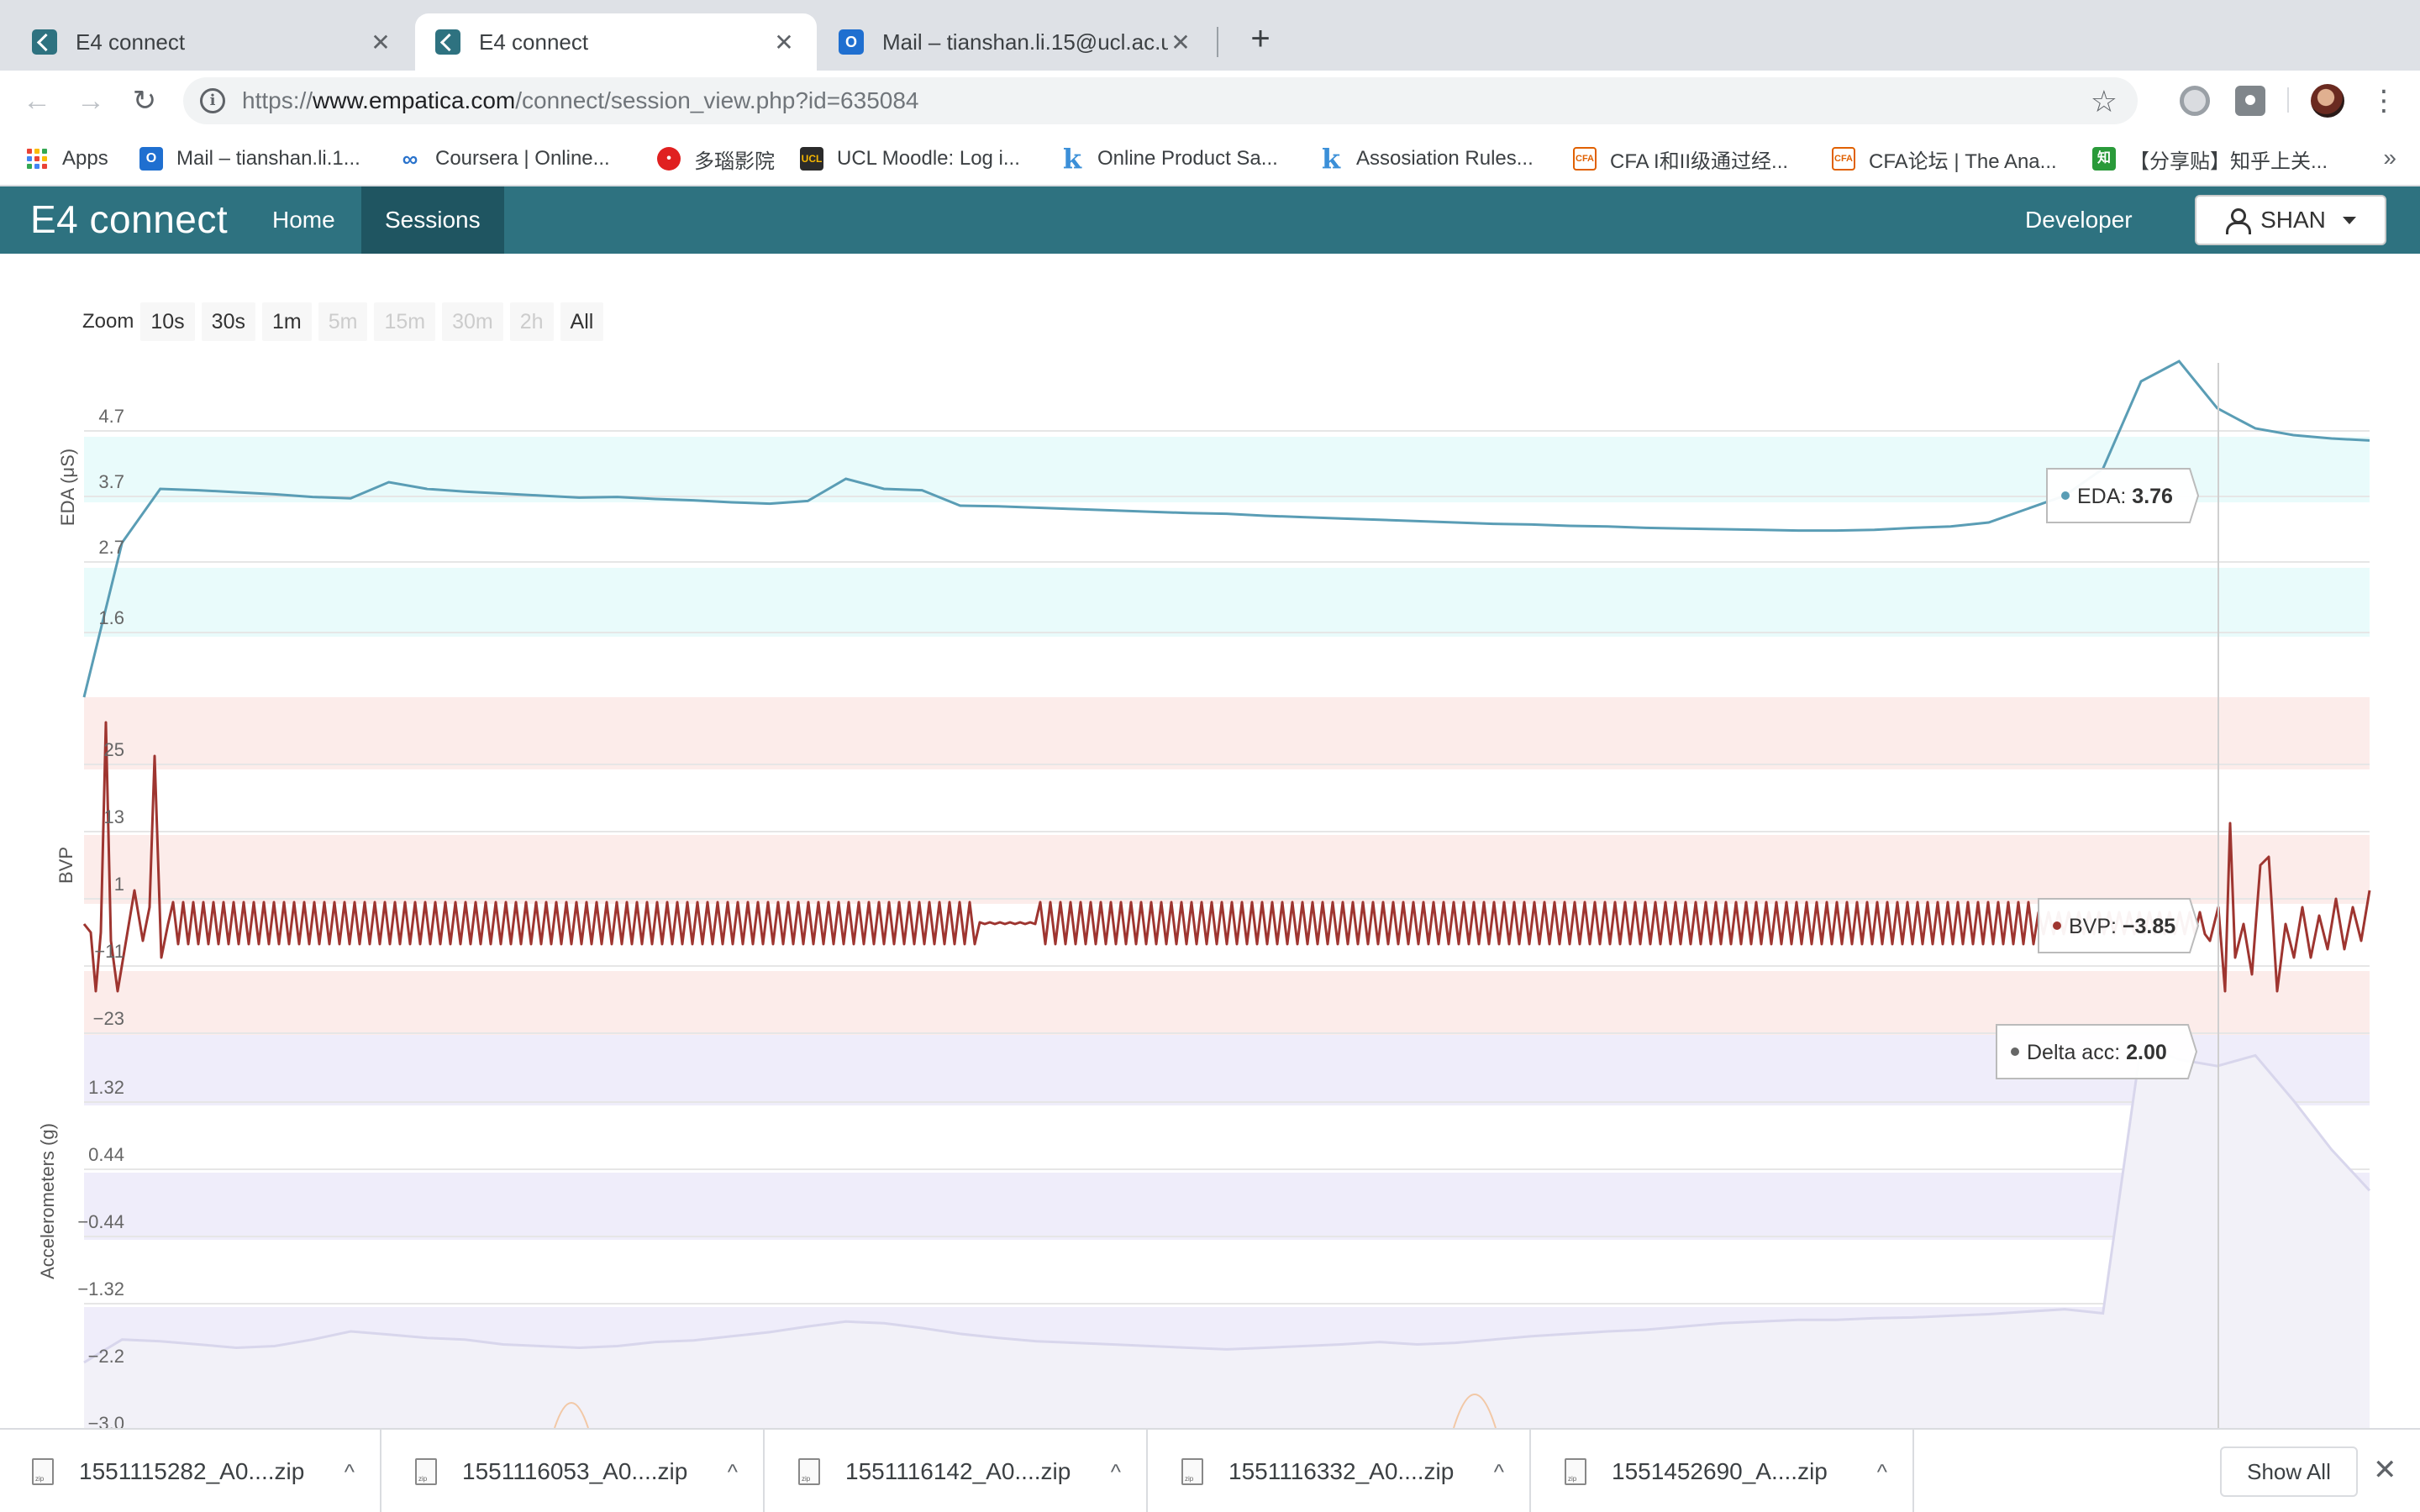 The width and height of the screenshot is (2420, 1512). Describe the element at coordinates (212, 100) in the screenshot. I see `info-icon: i` at that location.